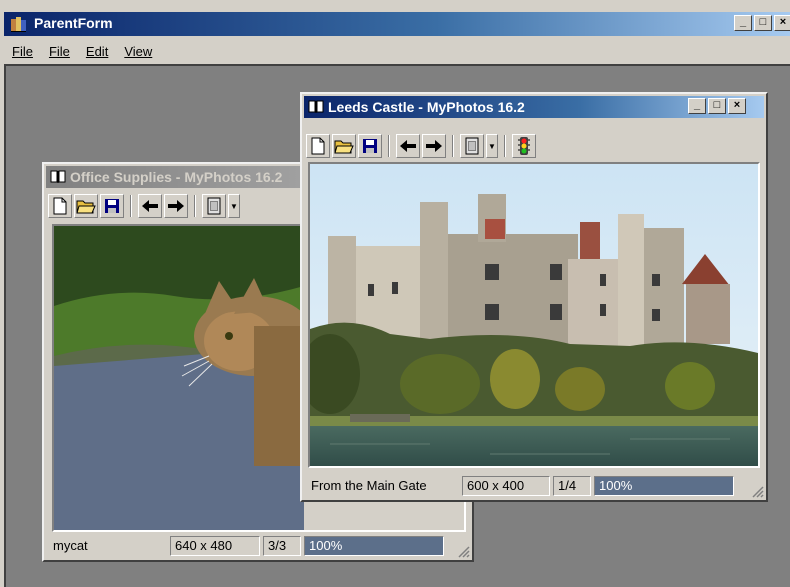 The height and width of the screenshot is (587, 790). I want to click on traffic-light-button, so click(524, 146).